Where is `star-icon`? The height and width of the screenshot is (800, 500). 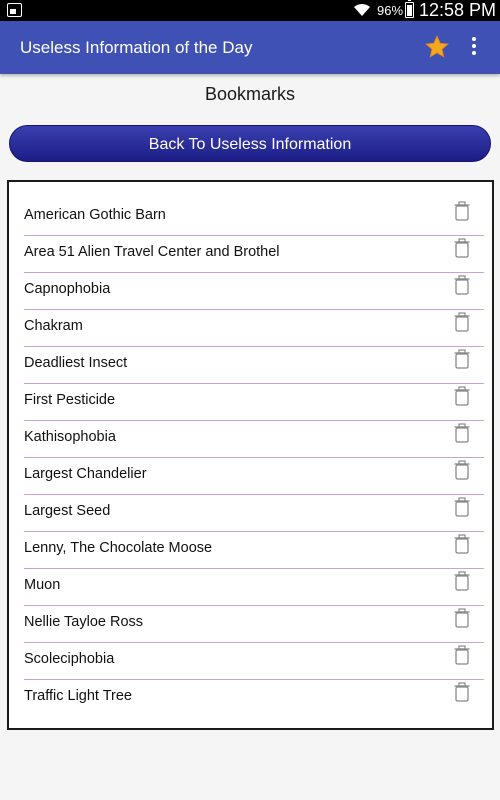
star-icon is located at coordinates (437, 47).